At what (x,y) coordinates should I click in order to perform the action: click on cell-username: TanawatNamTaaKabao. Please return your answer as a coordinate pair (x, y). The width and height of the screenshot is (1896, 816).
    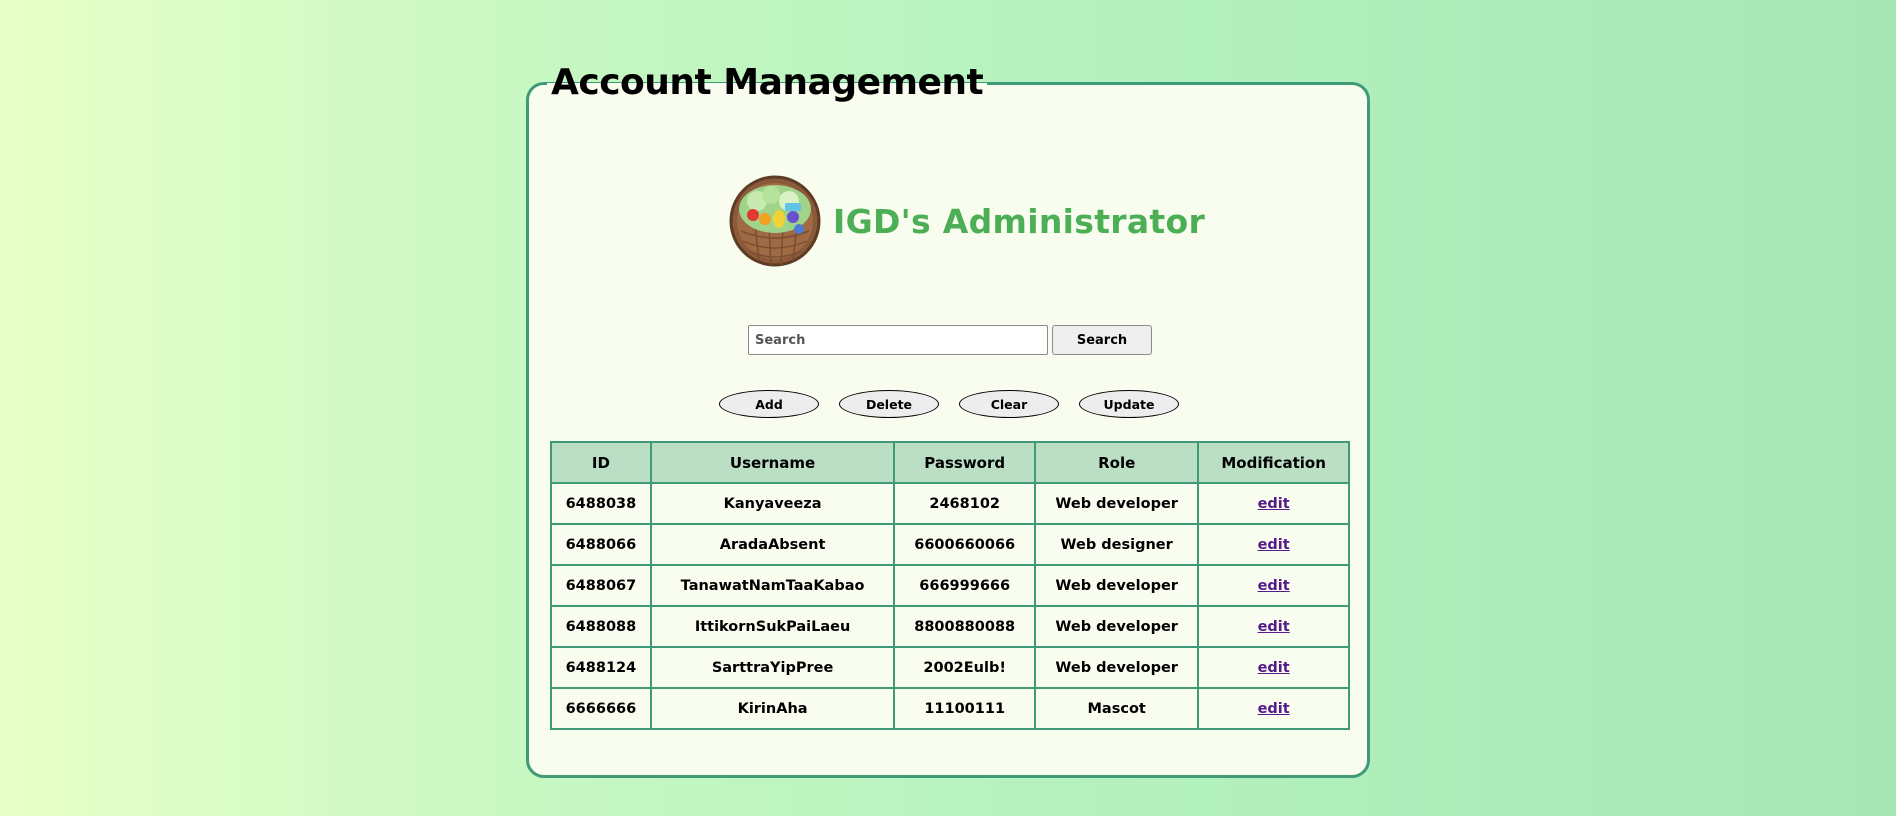
    Looking at the image, I should click on (772, 585).